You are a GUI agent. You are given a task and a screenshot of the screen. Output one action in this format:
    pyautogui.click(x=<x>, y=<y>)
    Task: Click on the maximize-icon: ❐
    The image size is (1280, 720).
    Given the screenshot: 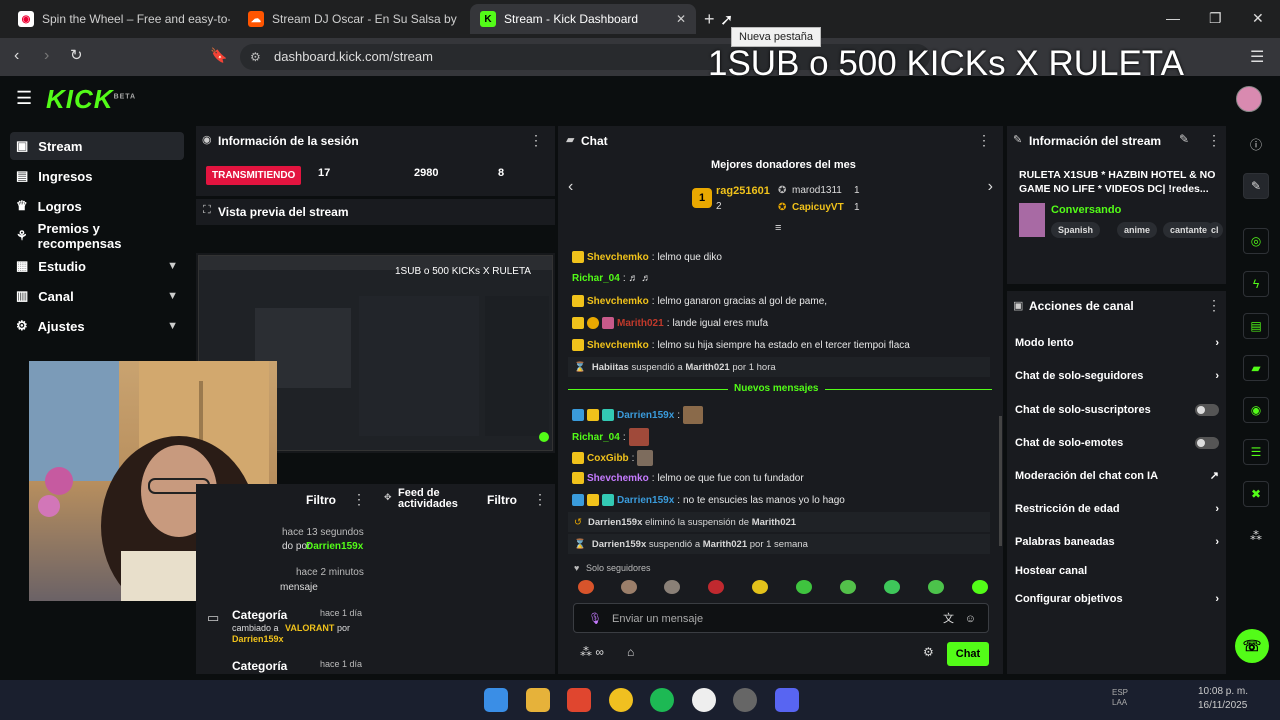 What is the action you would take?
    pyautogui.click(x=1215, y=18)
    